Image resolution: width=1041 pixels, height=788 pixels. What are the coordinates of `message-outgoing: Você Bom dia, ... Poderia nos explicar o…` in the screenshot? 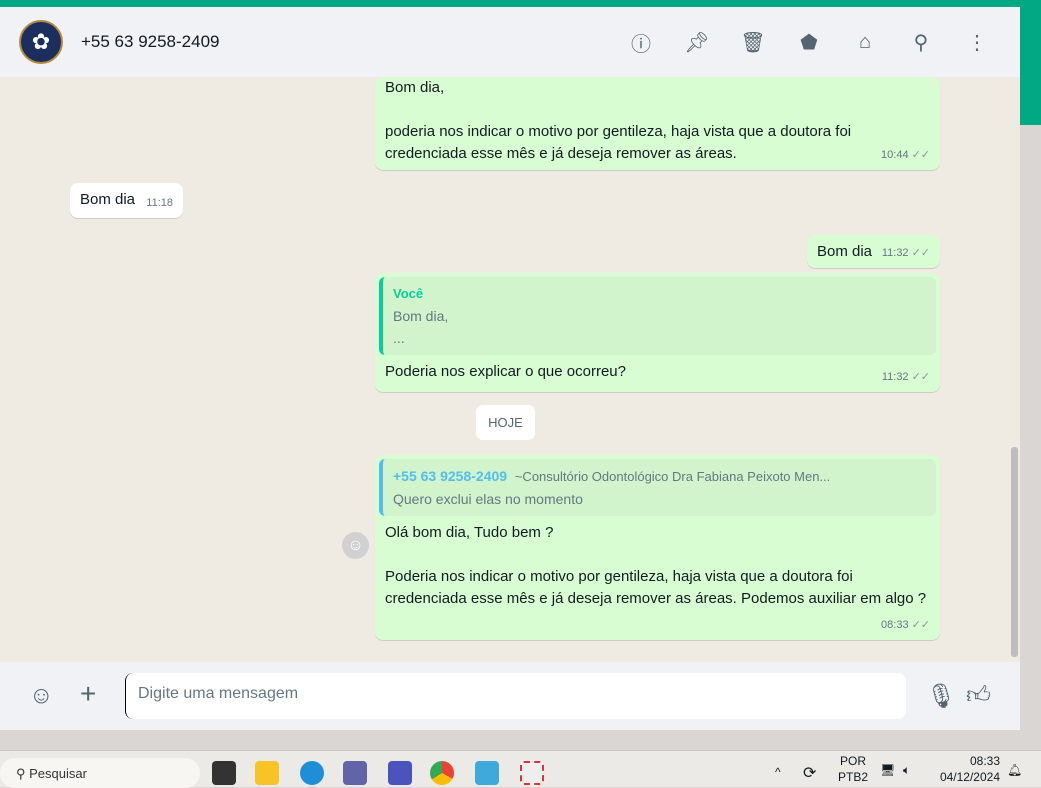 It's located at (657, 332).